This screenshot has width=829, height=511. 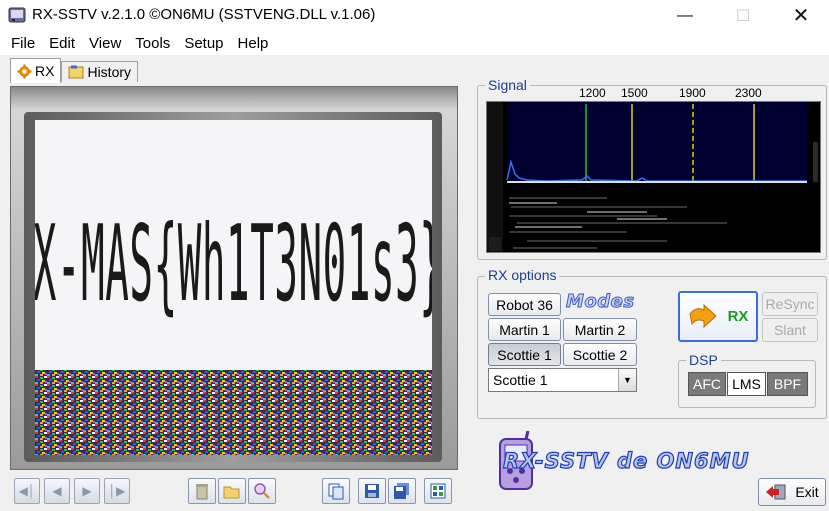 I want to click on open-folder-icon, so click(x=231, y=492).